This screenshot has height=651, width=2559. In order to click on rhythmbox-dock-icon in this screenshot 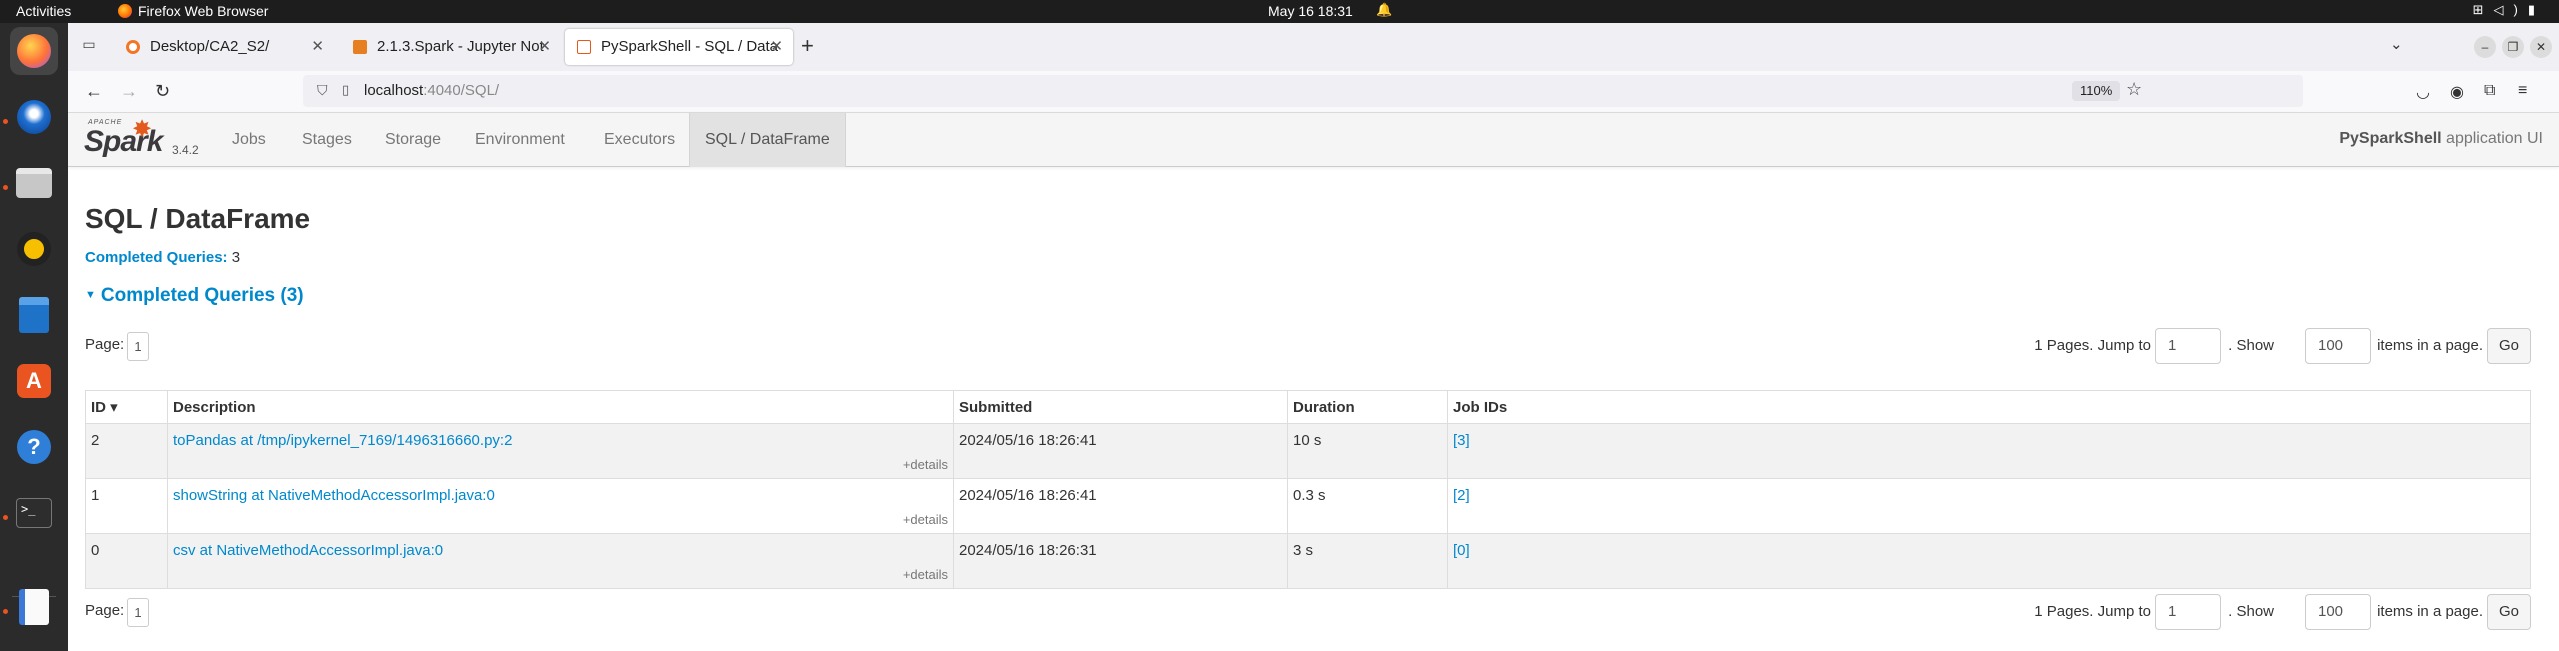, I will do `click(34, 249)`.